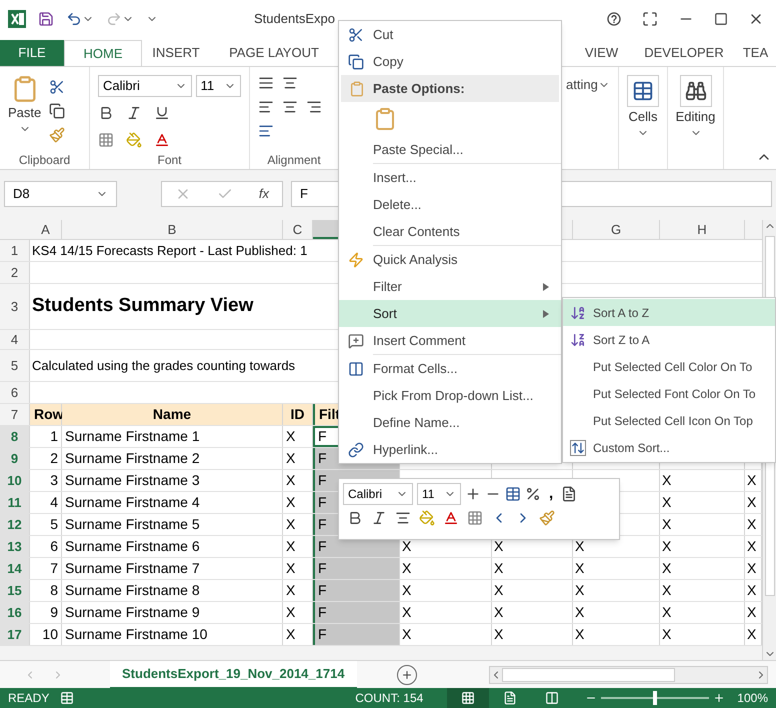 This screenshot has height=708, width=776. Describe the element at coordinates (172, 546) in the screenshot. I see `table-cell: Surname Firstname 6` at that location.